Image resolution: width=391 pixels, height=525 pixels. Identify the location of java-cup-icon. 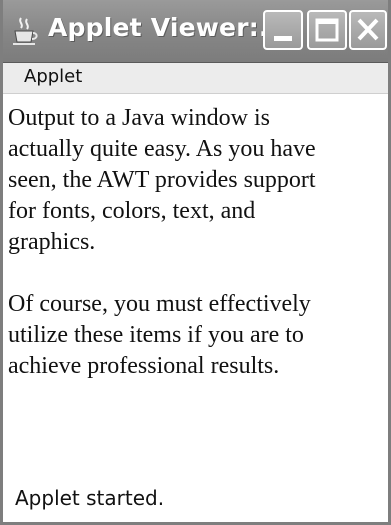
(25, 31).